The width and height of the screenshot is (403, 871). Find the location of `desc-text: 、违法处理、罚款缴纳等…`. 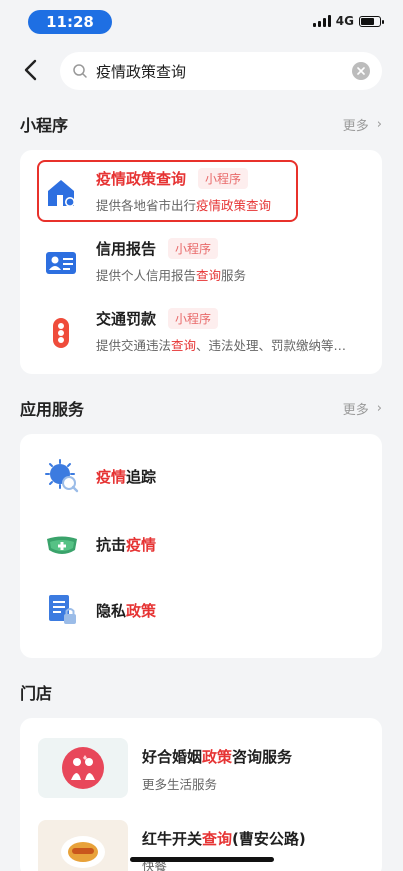

desc-text: 、违法处理、罚款缴纳等… is located at coordinates (271, 345).